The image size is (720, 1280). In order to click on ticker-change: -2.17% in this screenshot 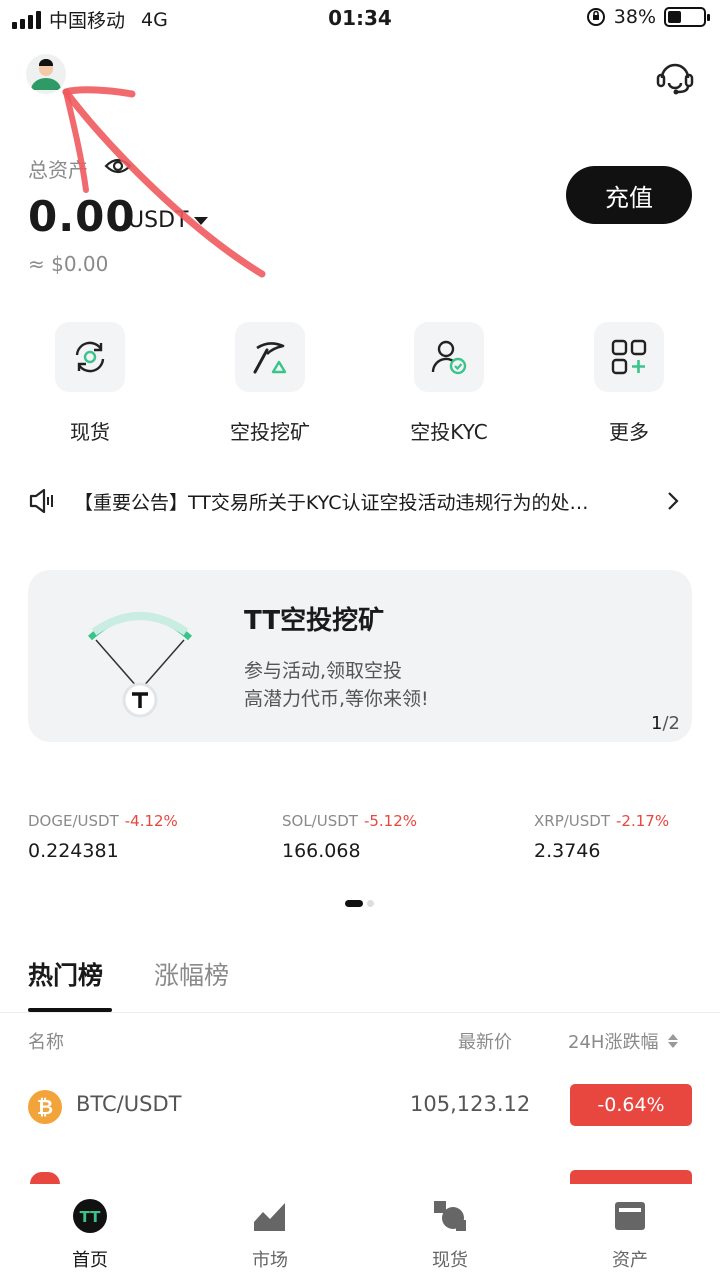, I will do `click(643, 821)`.